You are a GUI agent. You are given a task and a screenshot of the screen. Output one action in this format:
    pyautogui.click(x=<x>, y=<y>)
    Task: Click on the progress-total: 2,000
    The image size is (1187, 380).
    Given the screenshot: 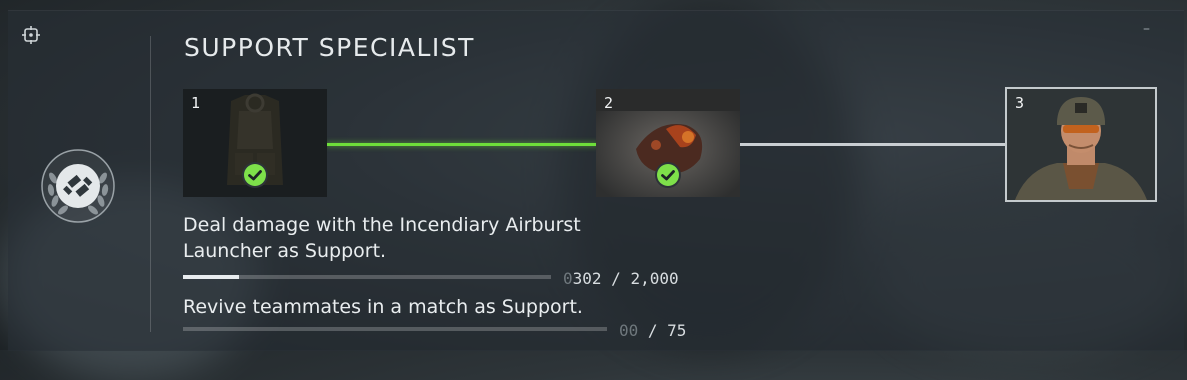 What is the action you would take?
    pyautogui.click(x=654, y=278)
    